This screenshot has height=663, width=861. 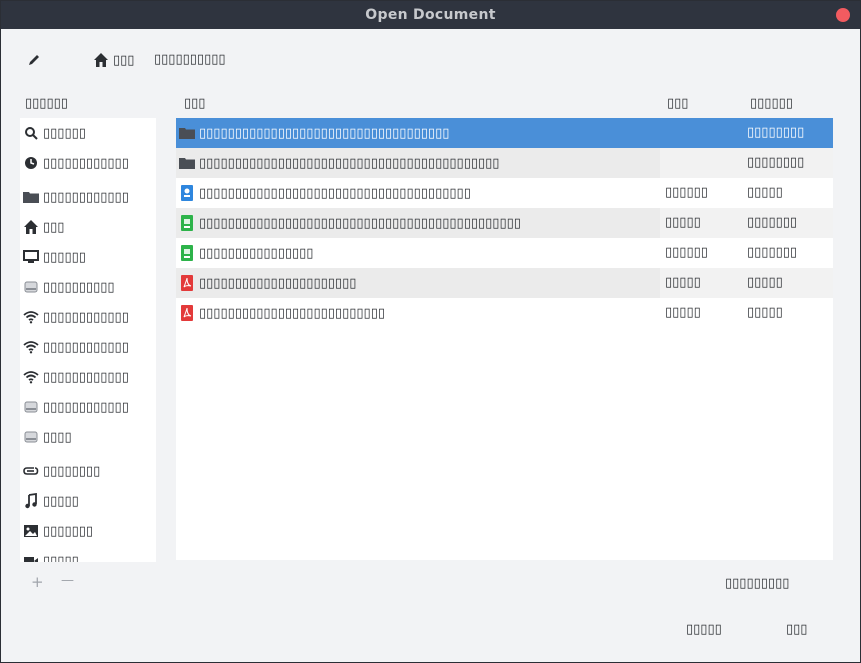 I want to click on sidebar-item-label: ▯▯▯▯, so click(x=57, y=437).